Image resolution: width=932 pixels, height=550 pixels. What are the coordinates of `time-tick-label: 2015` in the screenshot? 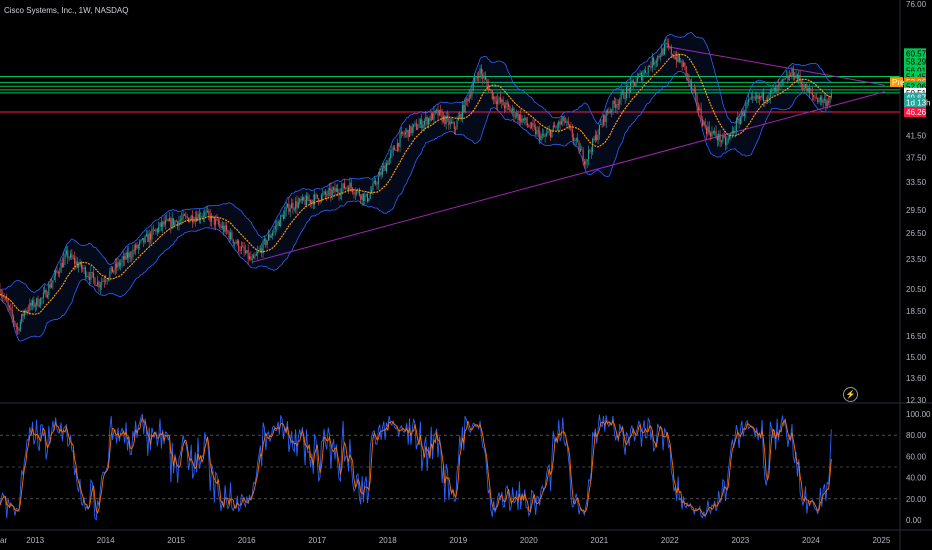 It's located at (176, 540).